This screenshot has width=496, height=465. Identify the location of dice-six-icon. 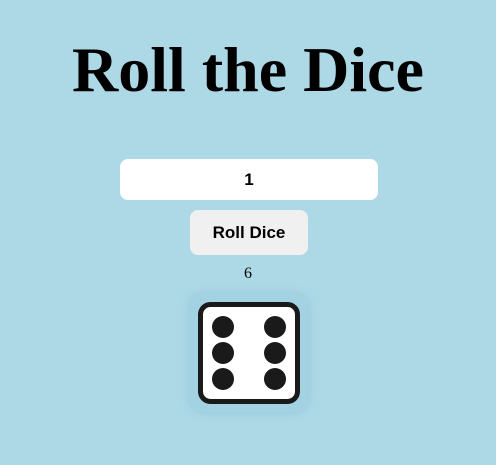
(249, 353).